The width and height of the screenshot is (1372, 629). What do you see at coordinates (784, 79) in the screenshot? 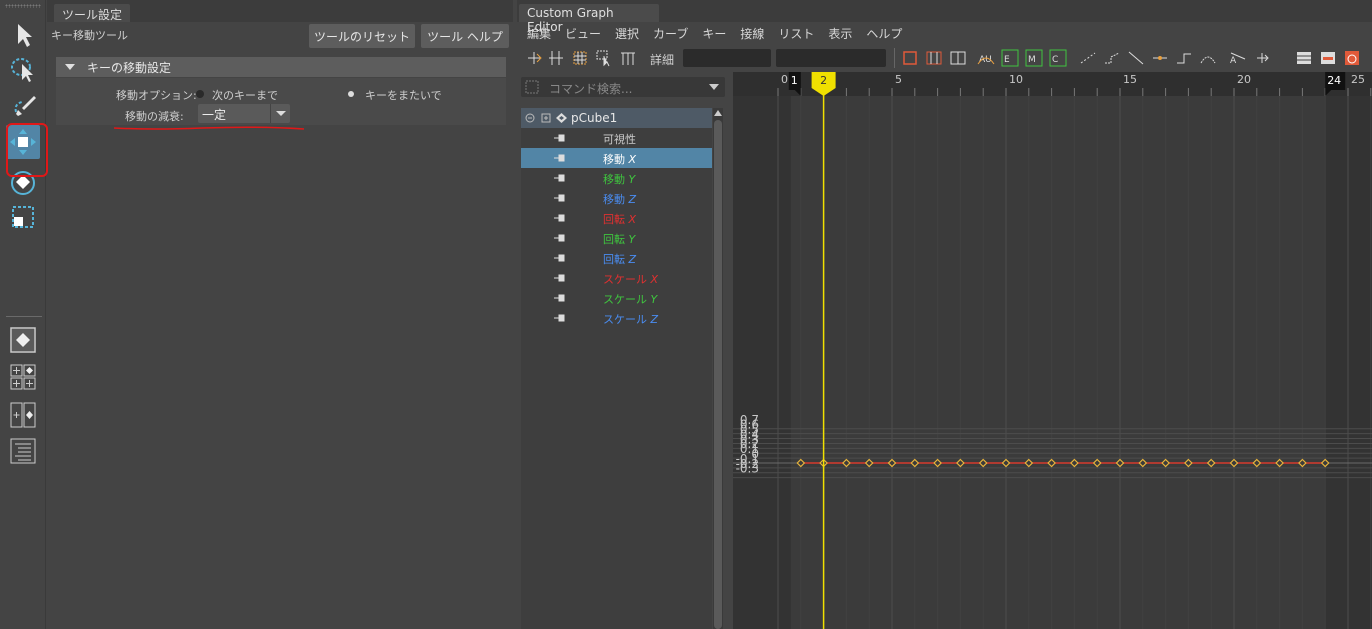
I see `ruler-tick-label: 0` at bounding box center [784, 79].